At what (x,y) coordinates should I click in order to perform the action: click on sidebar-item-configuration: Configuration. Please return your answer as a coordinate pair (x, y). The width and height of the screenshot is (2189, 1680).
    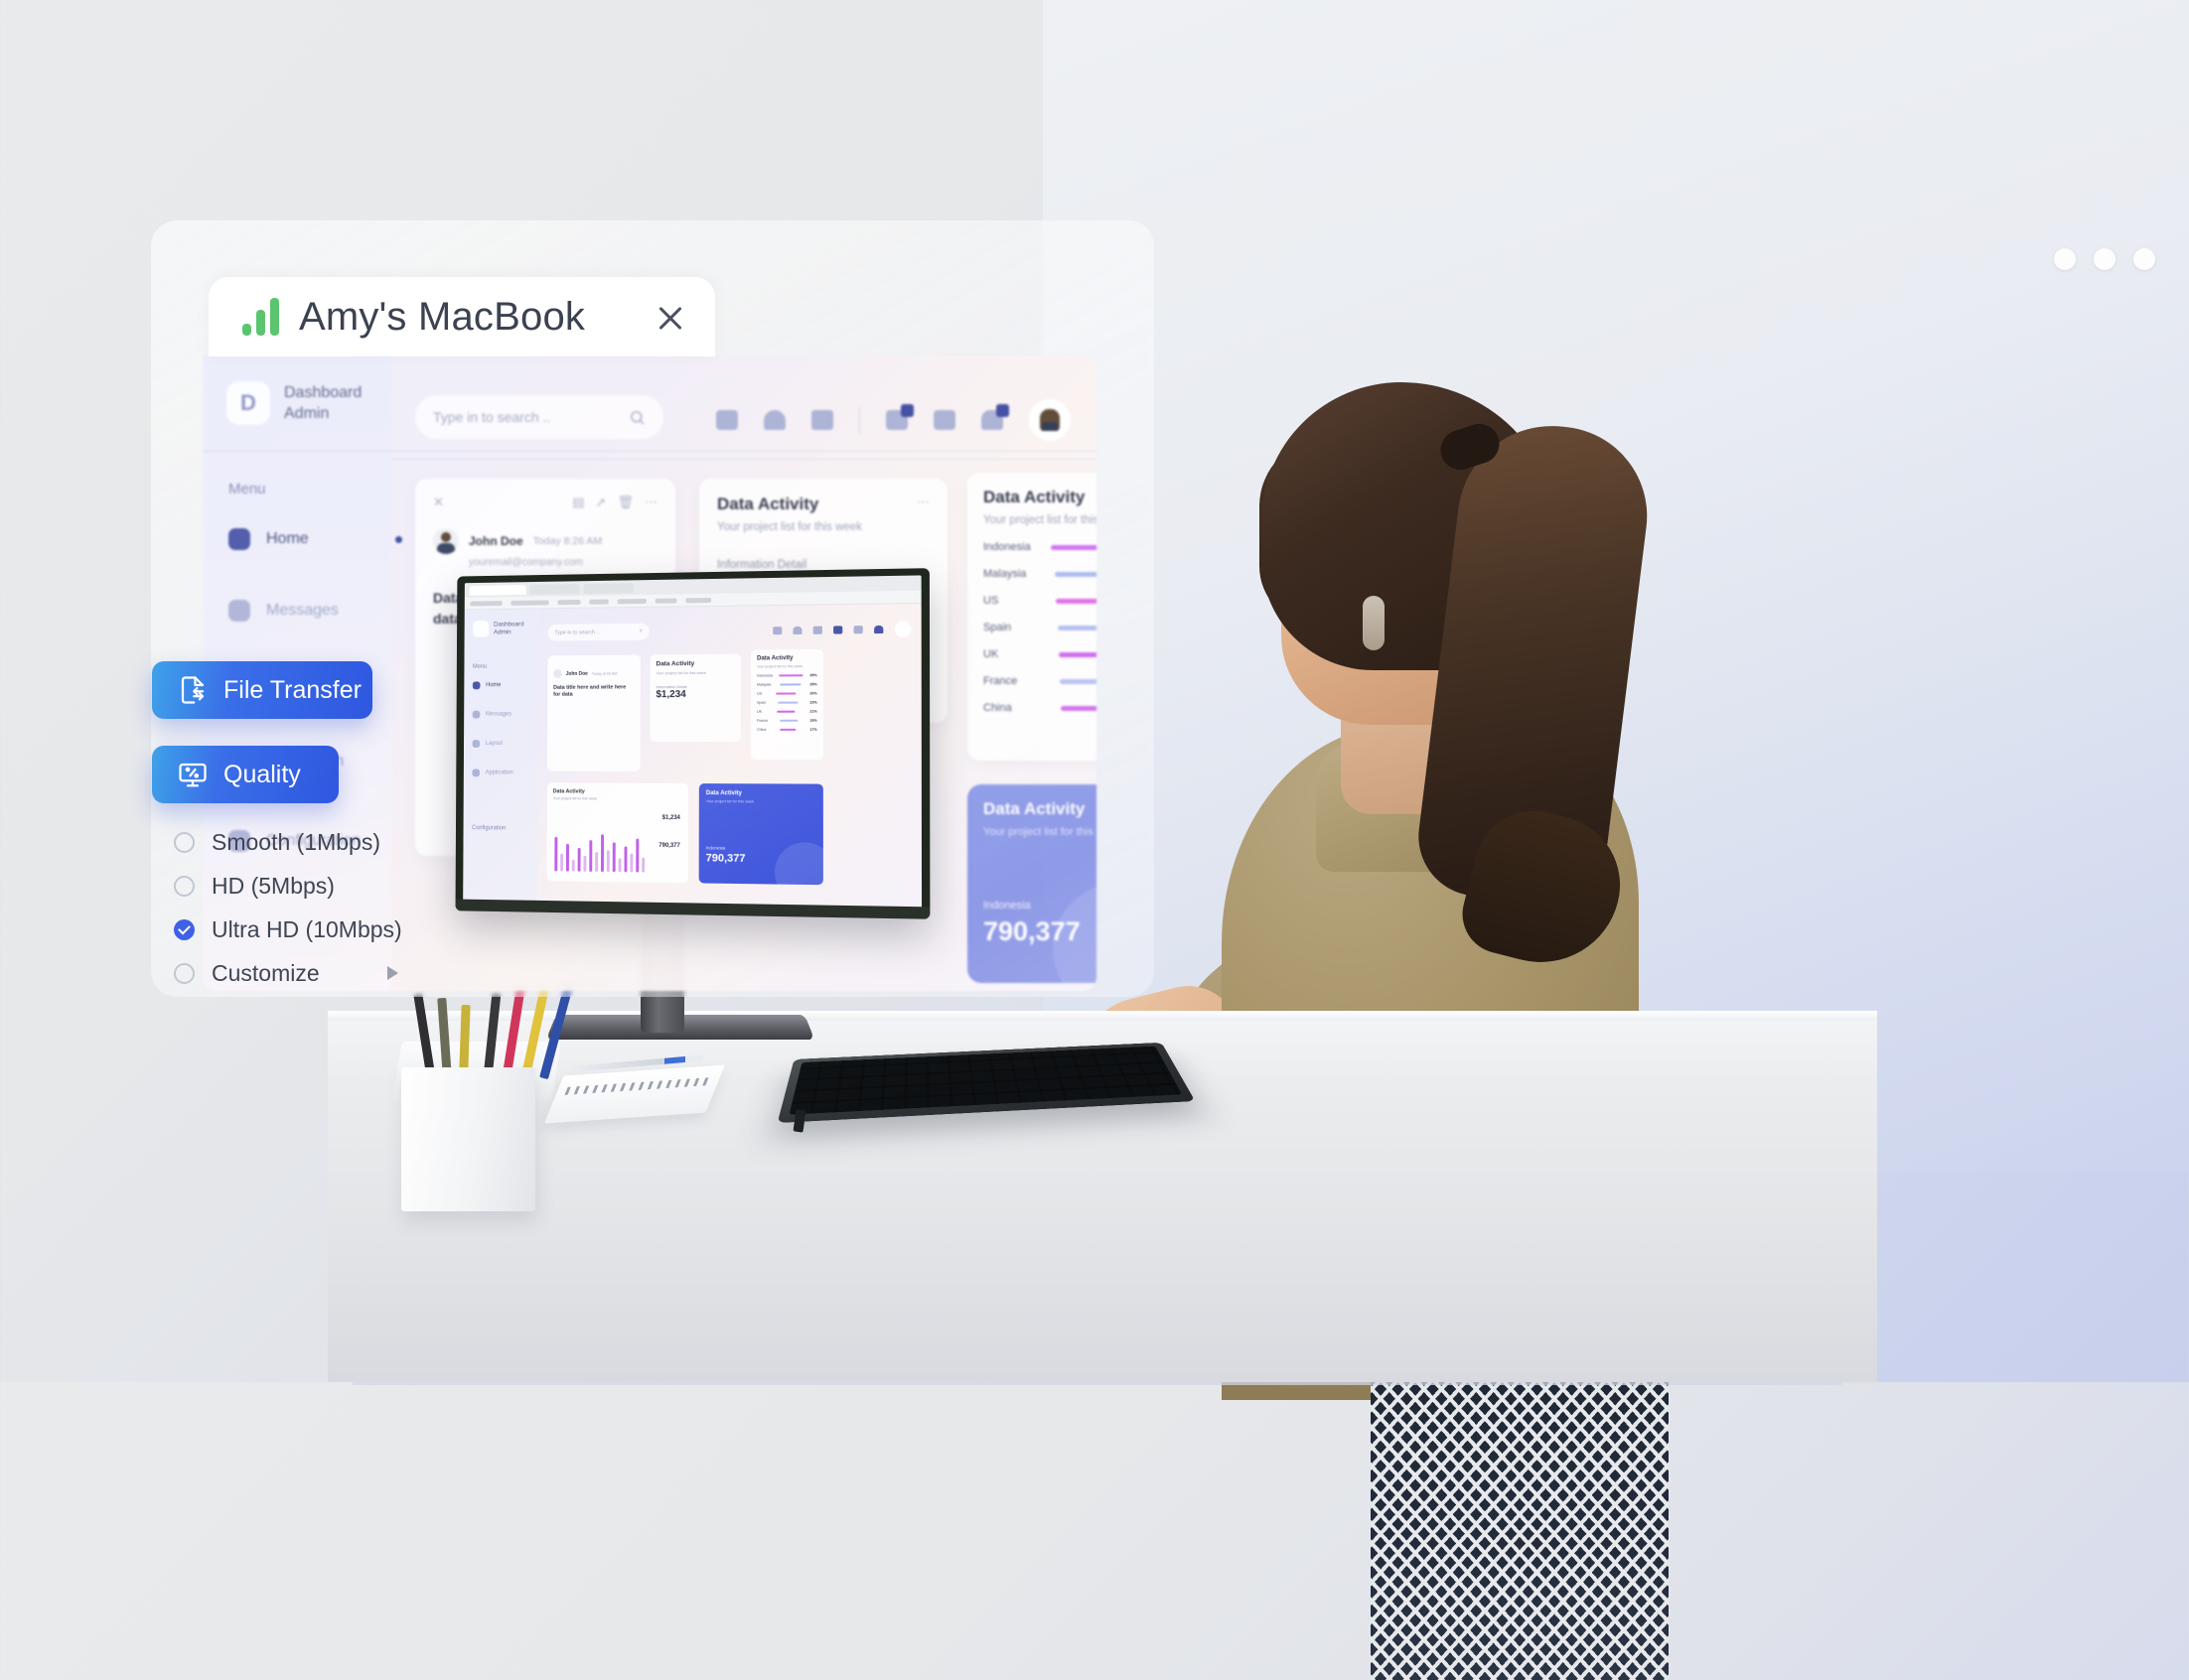
    Looking at the image, I should click on (489, 828).